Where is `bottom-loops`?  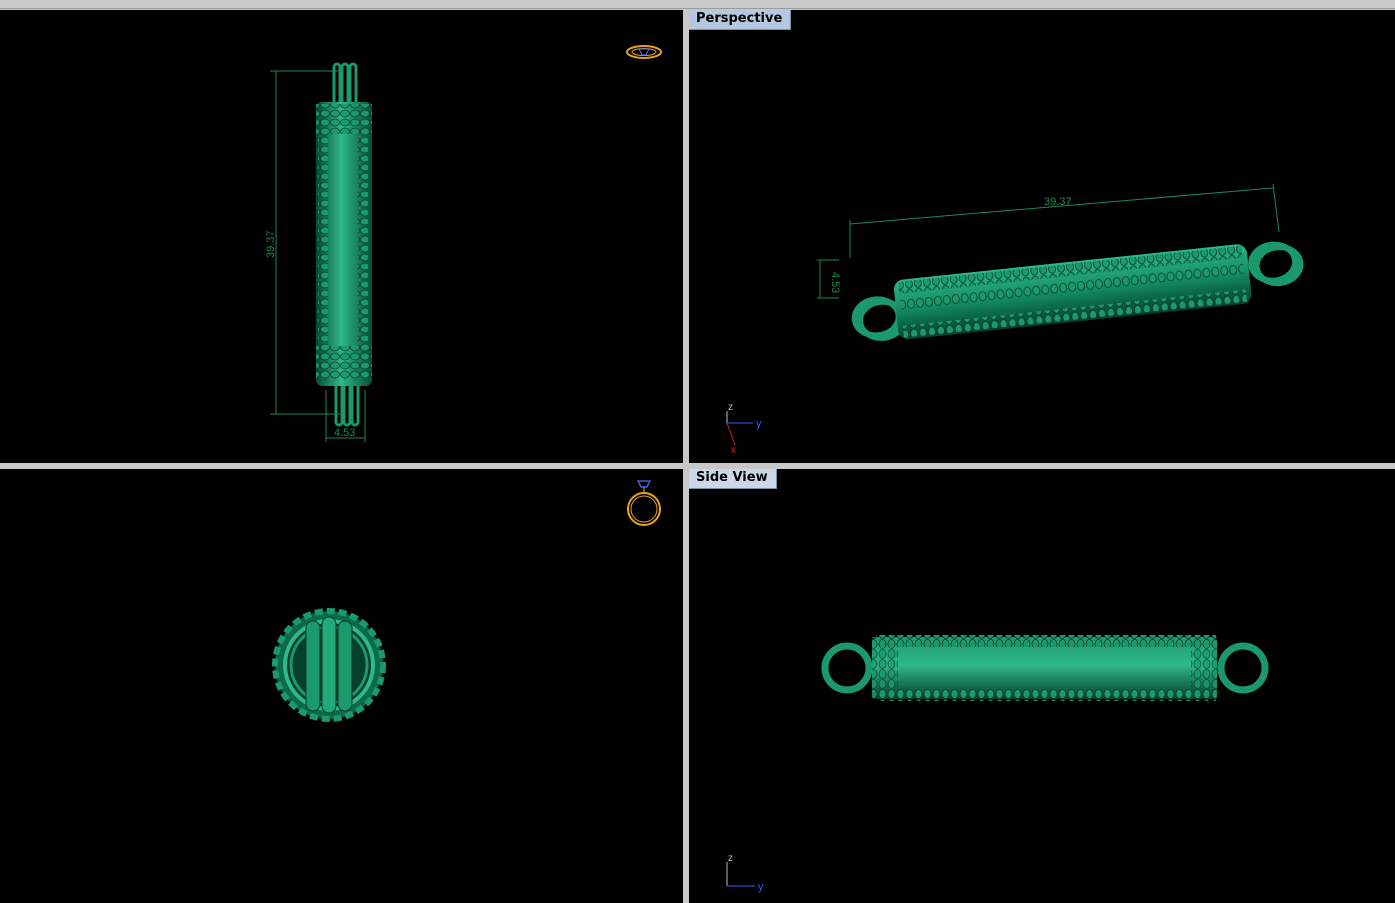 bottom-loops is located at coordinates (347, 402).